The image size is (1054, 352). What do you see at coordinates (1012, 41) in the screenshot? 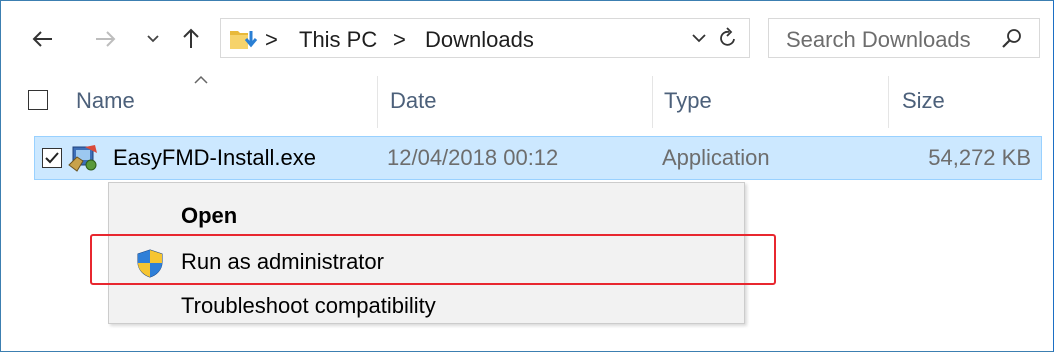
I see `search-icon` at bounding box center [1012, 41].